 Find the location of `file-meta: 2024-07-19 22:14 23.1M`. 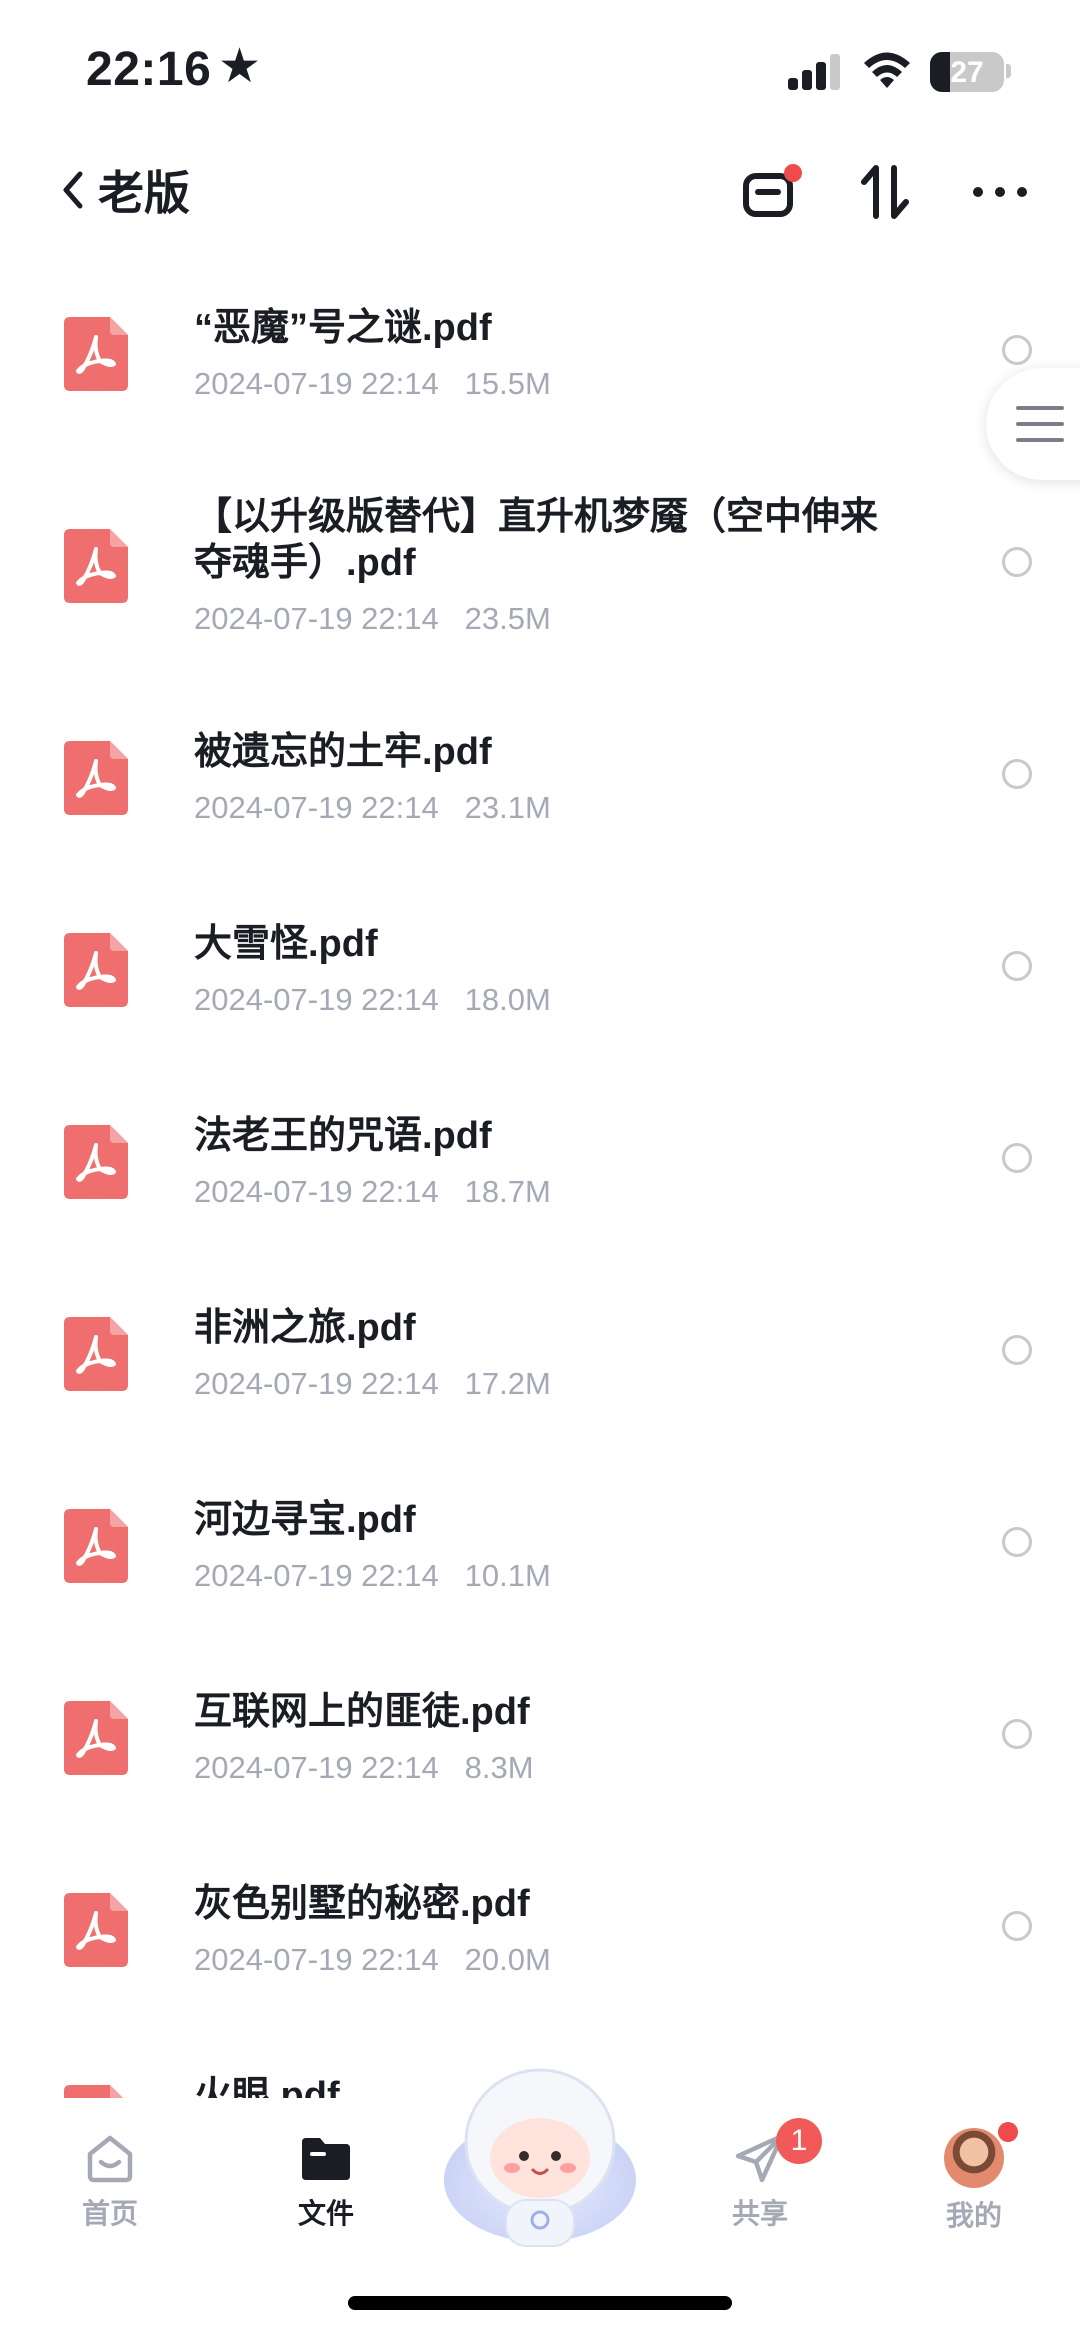

file-meta: 2024-07-19 22:14 23.1M is located at coordinates (544, 808).